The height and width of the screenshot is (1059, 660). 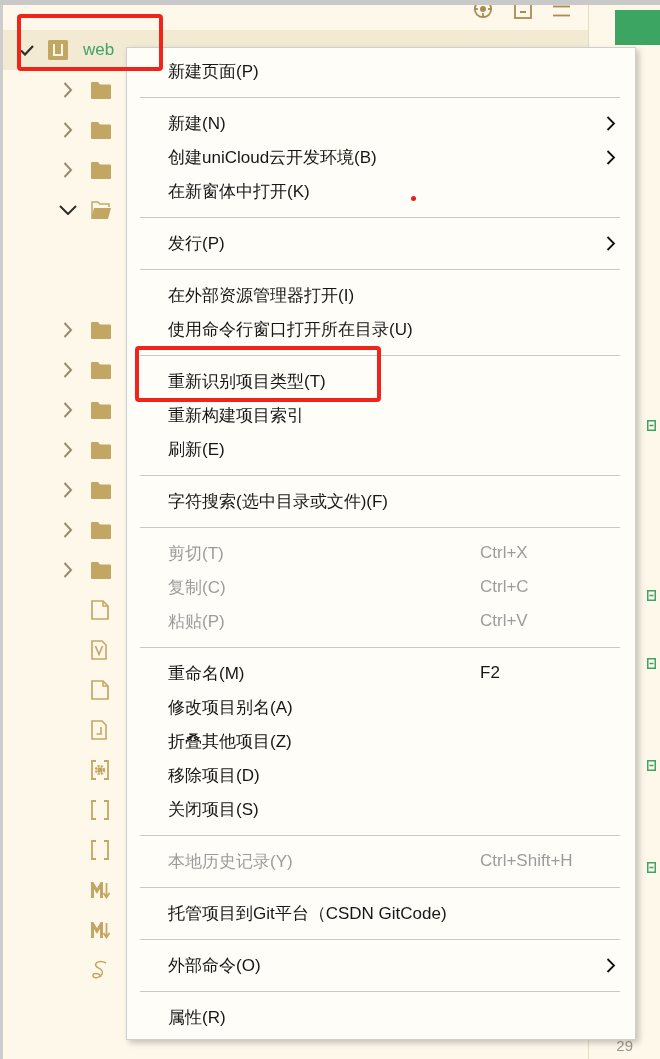 I want to click on shortcut-label: Ctrl+C, so click(x=505, y=587).